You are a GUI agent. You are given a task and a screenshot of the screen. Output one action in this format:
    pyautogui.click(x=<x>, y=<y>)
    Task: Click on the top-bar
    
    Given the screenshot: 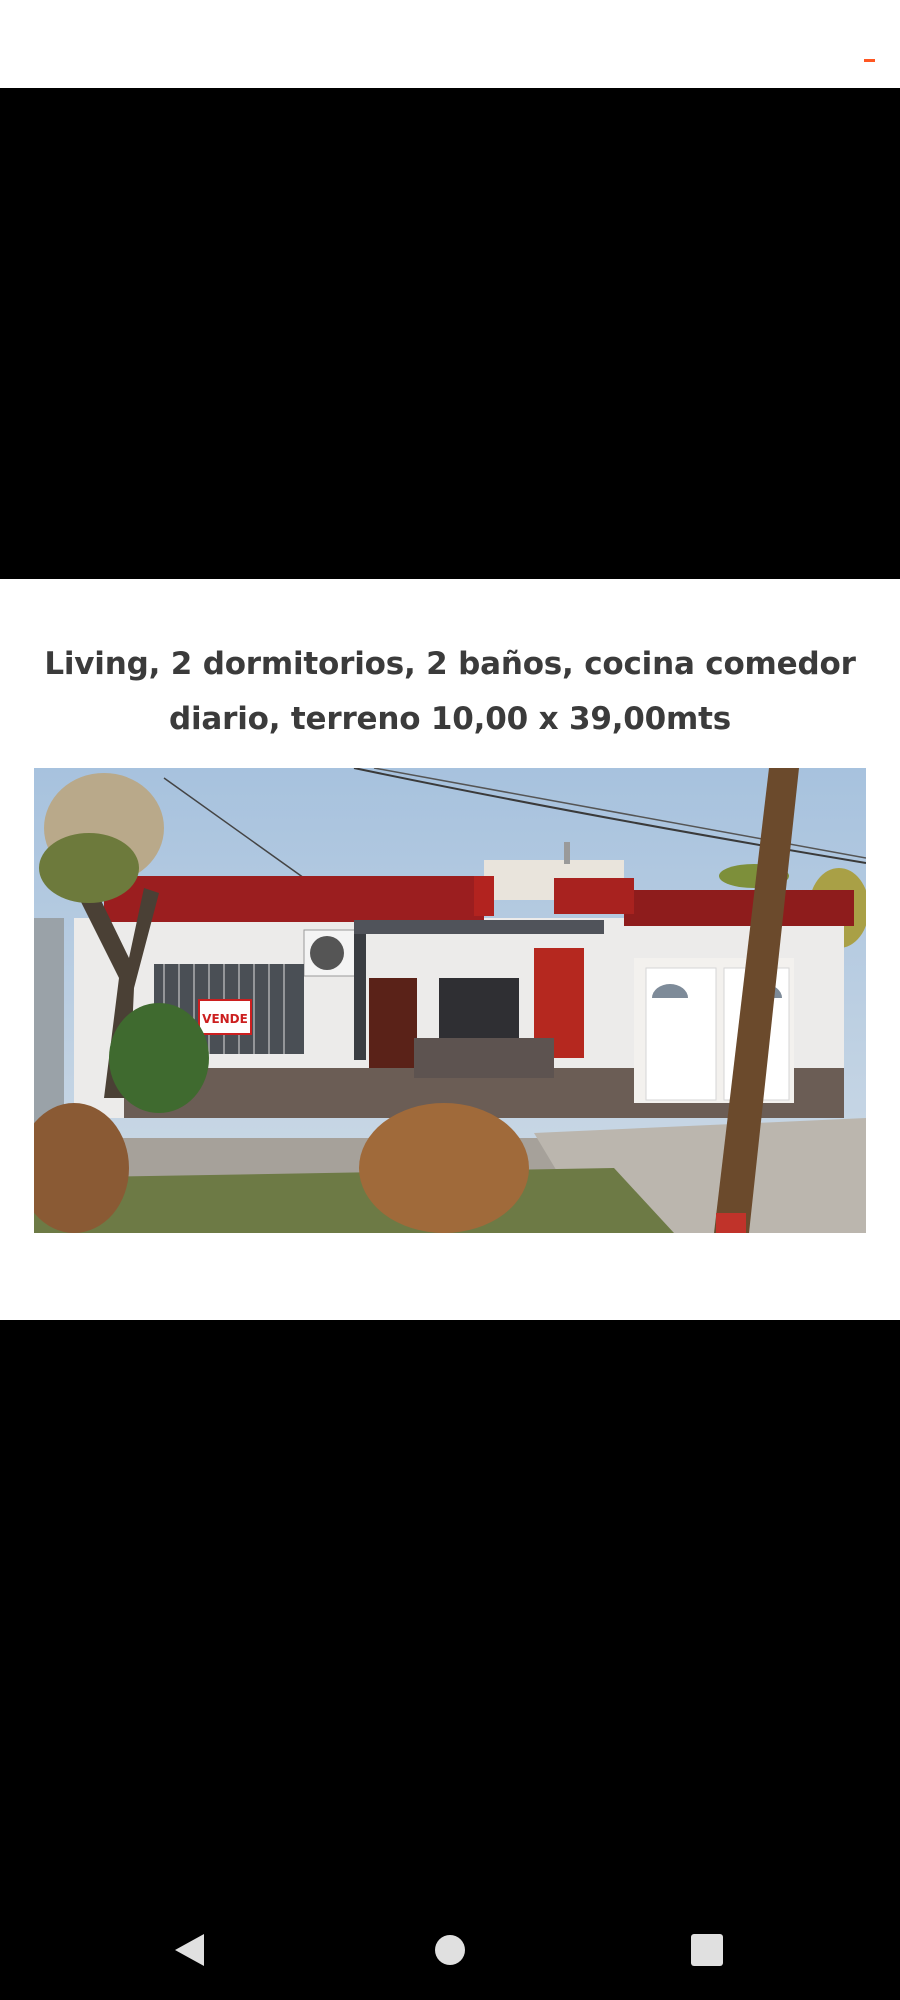 What is the action you would take?
    pyautogui.click(x=450, y=44)
    